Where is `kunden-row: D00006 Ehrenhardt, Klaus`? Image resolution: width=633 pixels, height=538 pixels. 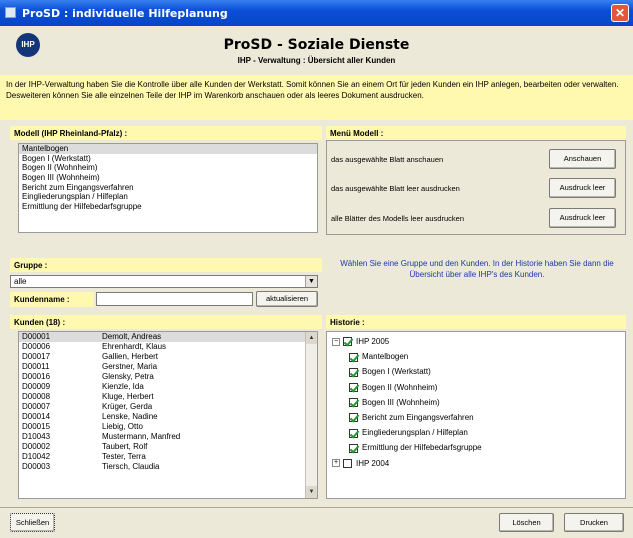 kunden-row: D00006 Ehrenhardt, Klaus is located at coordinates (168, 347).